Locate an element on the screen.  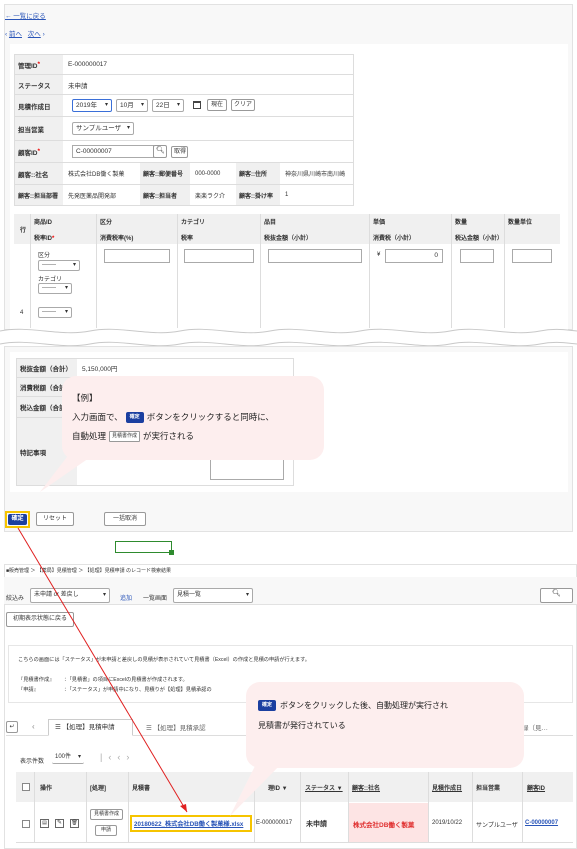
tab-estimate-request: ☰ 【処理】見積申請 is located at coordinates (90, 727).